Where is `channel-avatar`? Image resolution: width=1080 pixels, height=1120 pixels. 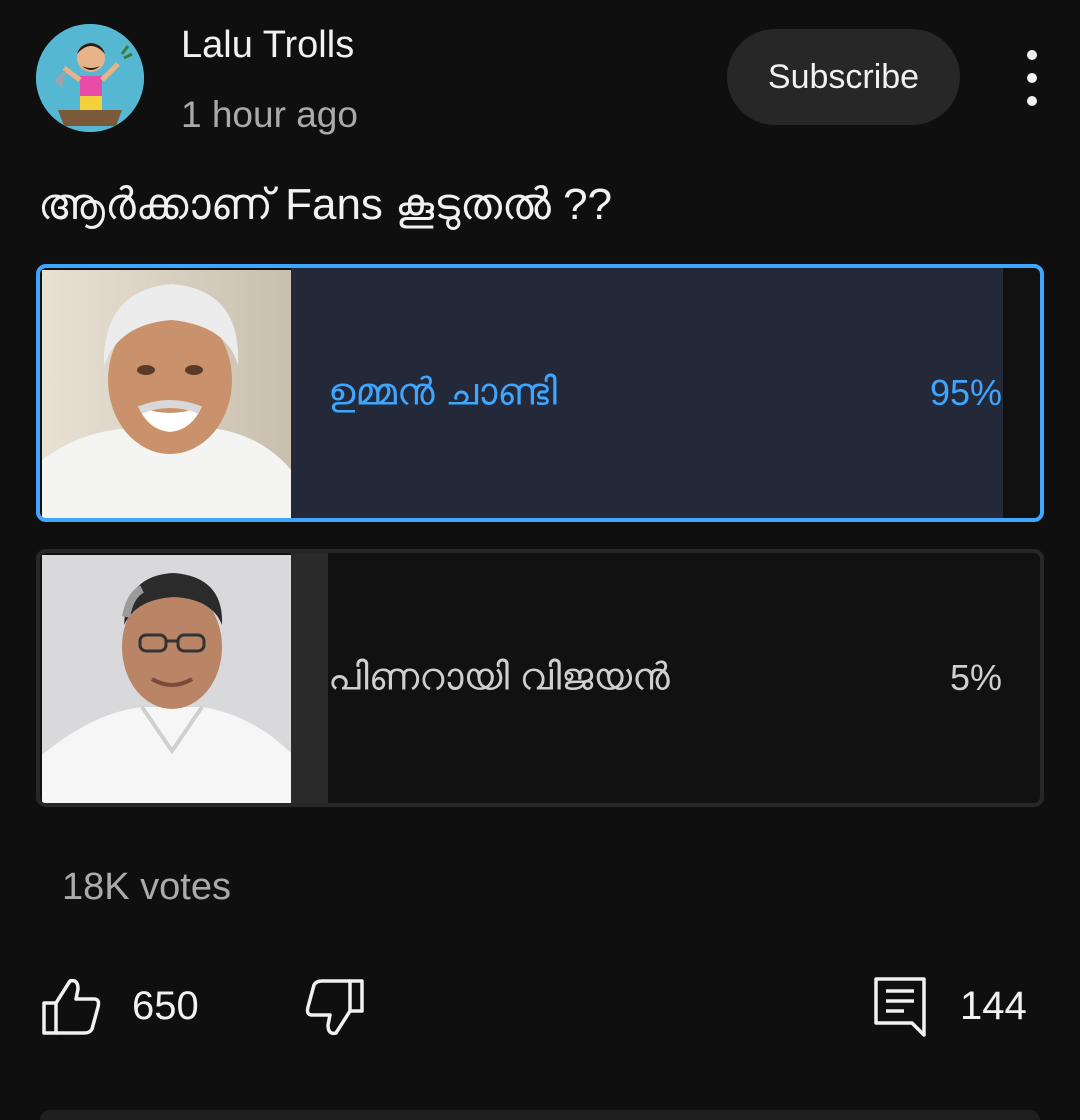 channel-avatar is located at coordinates (90, 78).